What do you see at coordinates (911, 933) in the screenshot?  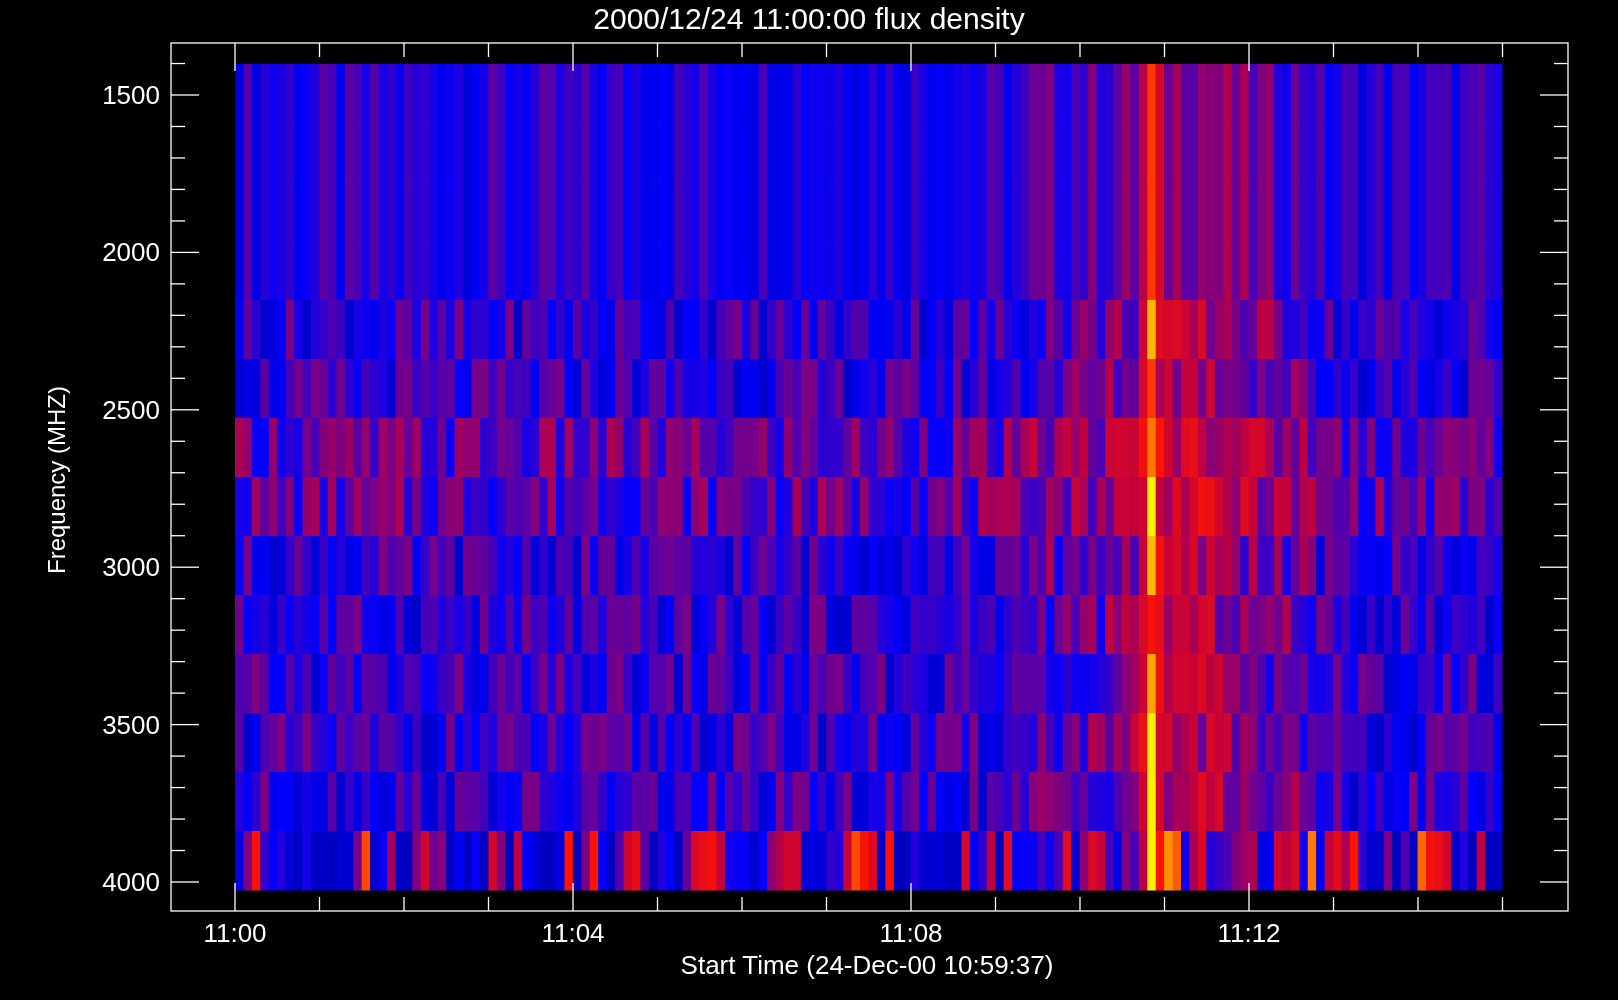 I see `x-tick-label: 11:08` at bounding box center [911, 933].